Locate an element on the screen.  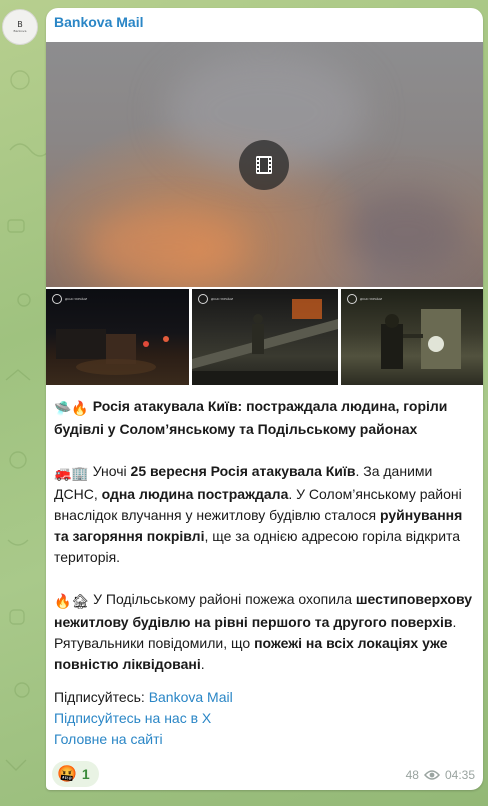
reaction-count: 1 is located at coordinates (85, 774).